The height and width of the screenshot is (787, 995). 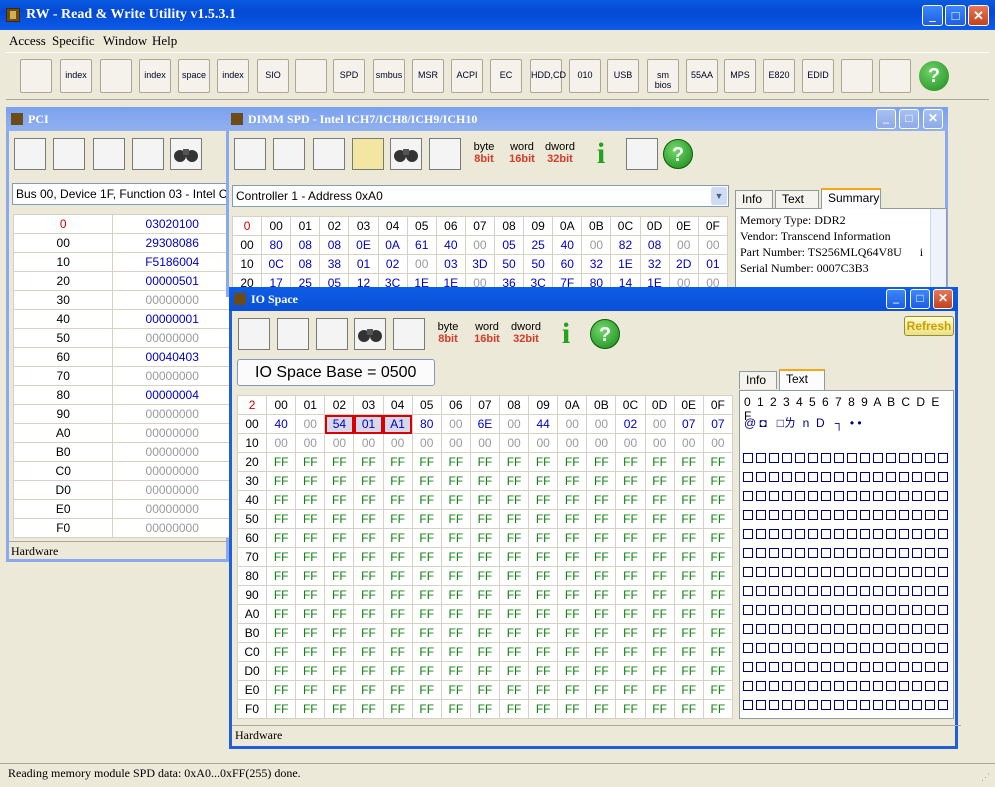 I want to click on maximize-button: □, so click(x=955, y=15).